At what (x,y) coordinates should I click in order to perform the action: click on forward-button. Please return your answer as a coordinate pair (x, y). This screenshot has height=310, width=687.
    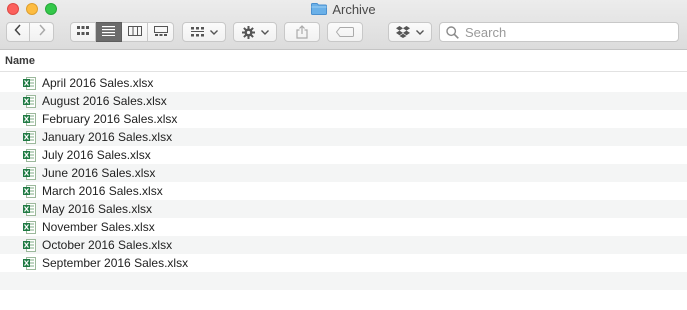
    Looking at the image, I should click on (42, 32).